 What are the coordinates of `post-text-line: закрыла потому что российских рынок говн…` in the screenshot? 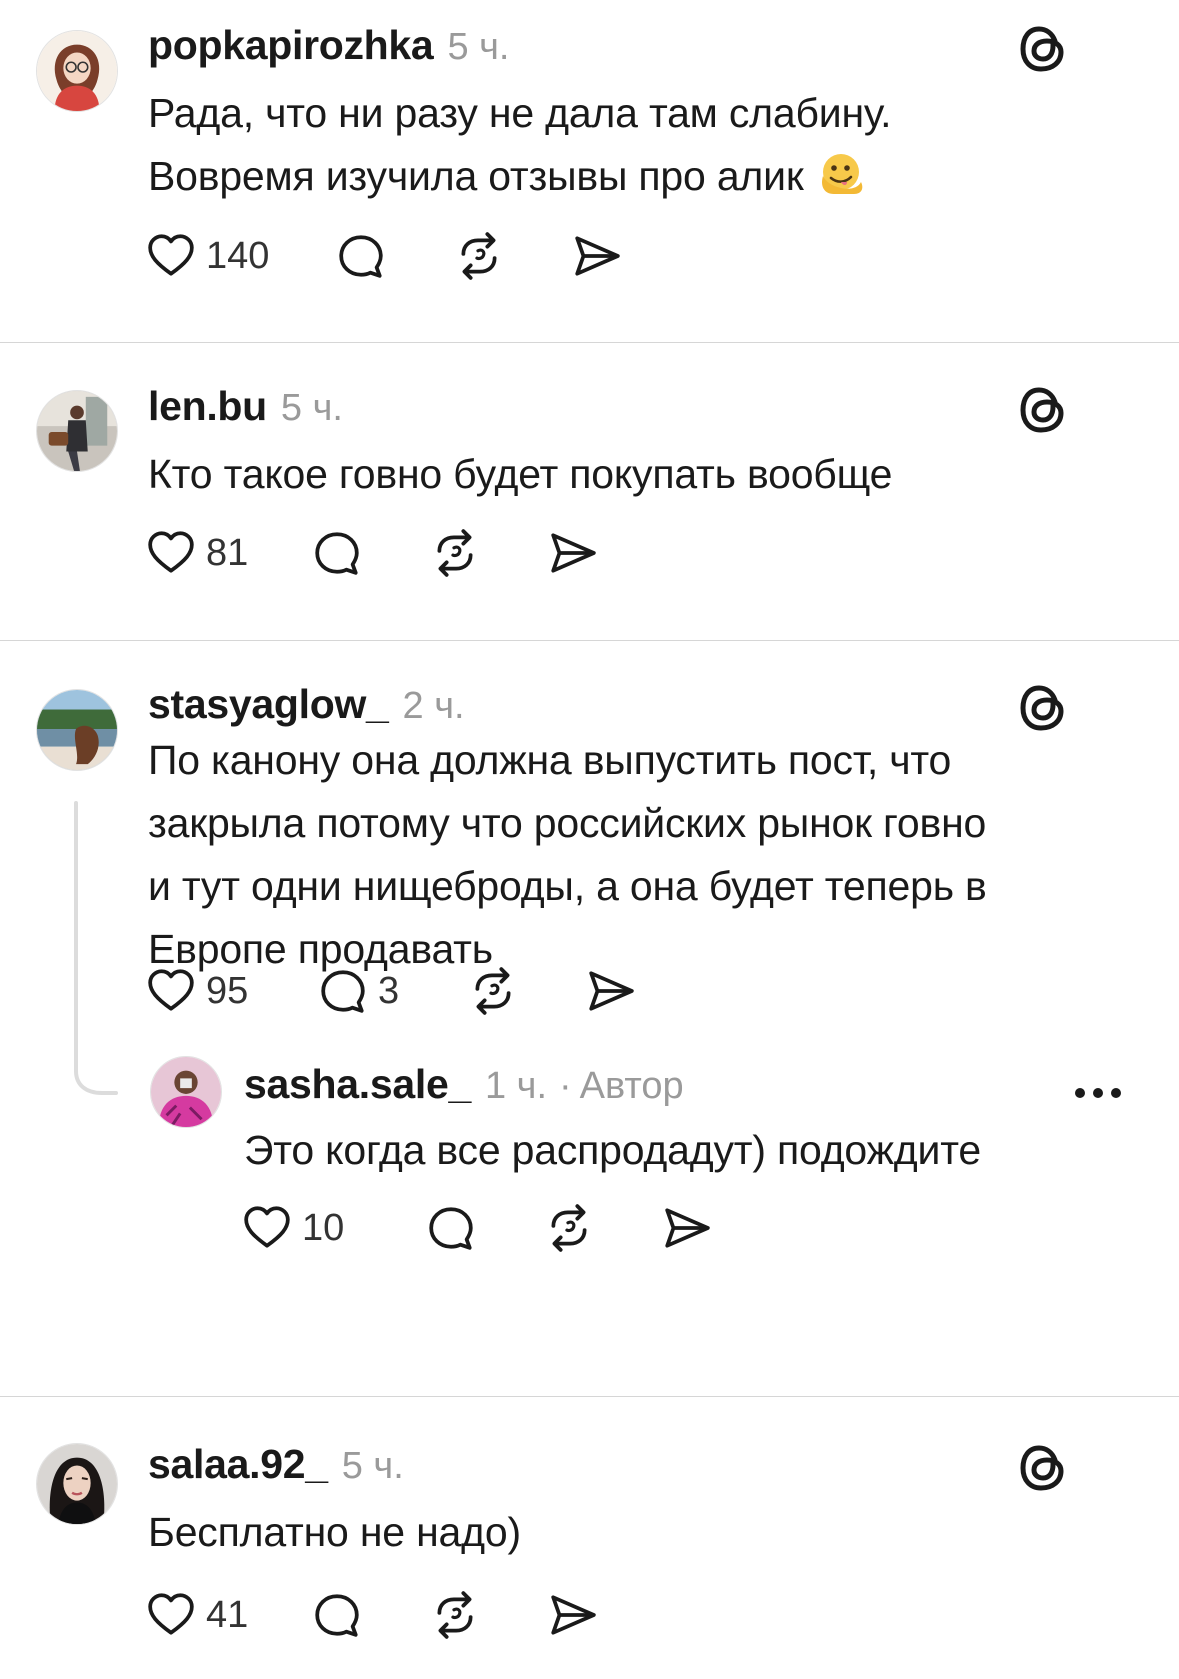 It's located at (567, 823).